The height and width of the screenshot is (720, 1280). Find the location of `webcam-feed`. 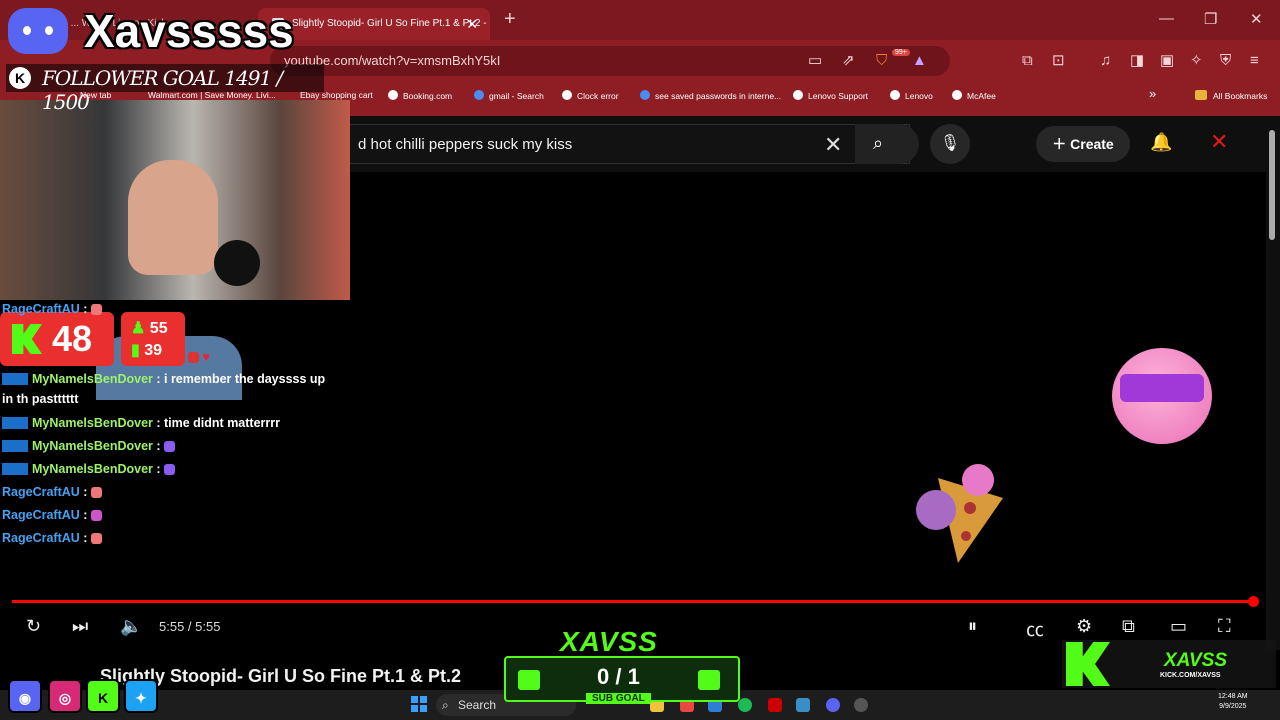

webcam-feed is located at coordinates (175, 250).